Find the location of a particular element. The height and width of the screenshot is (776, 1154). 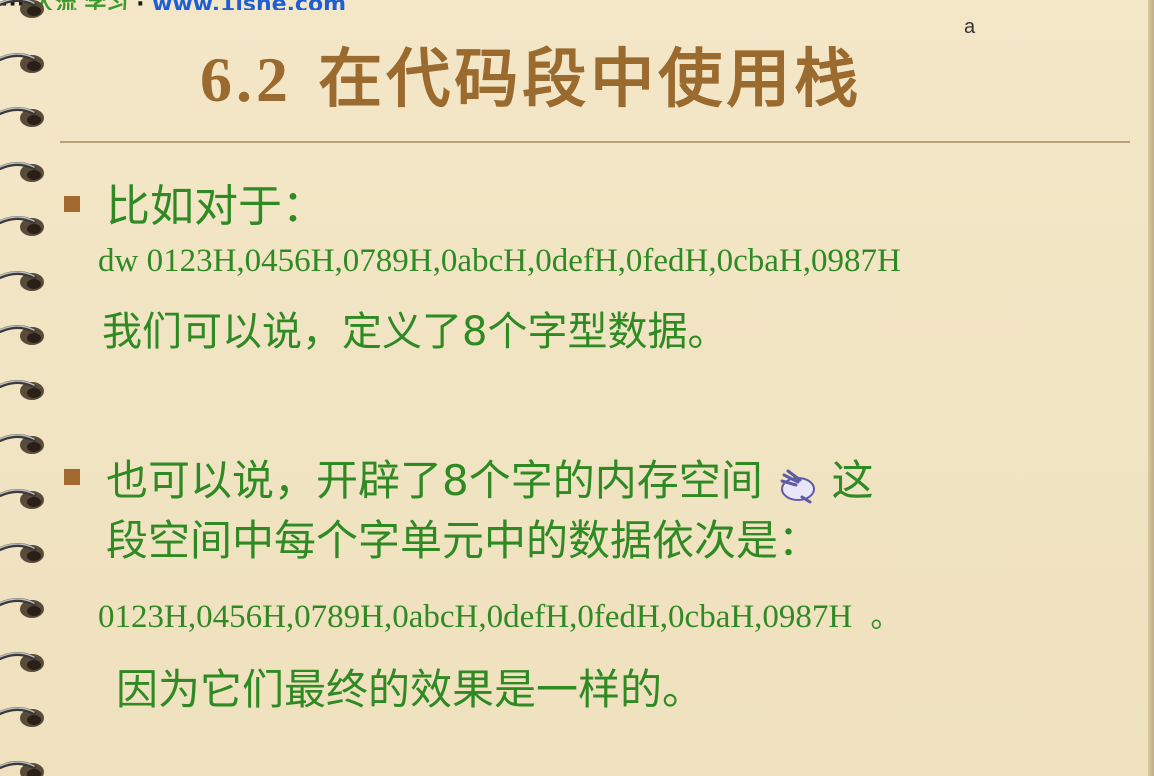

item1-heading: 比如对于： is located at coordinates (216, 206).